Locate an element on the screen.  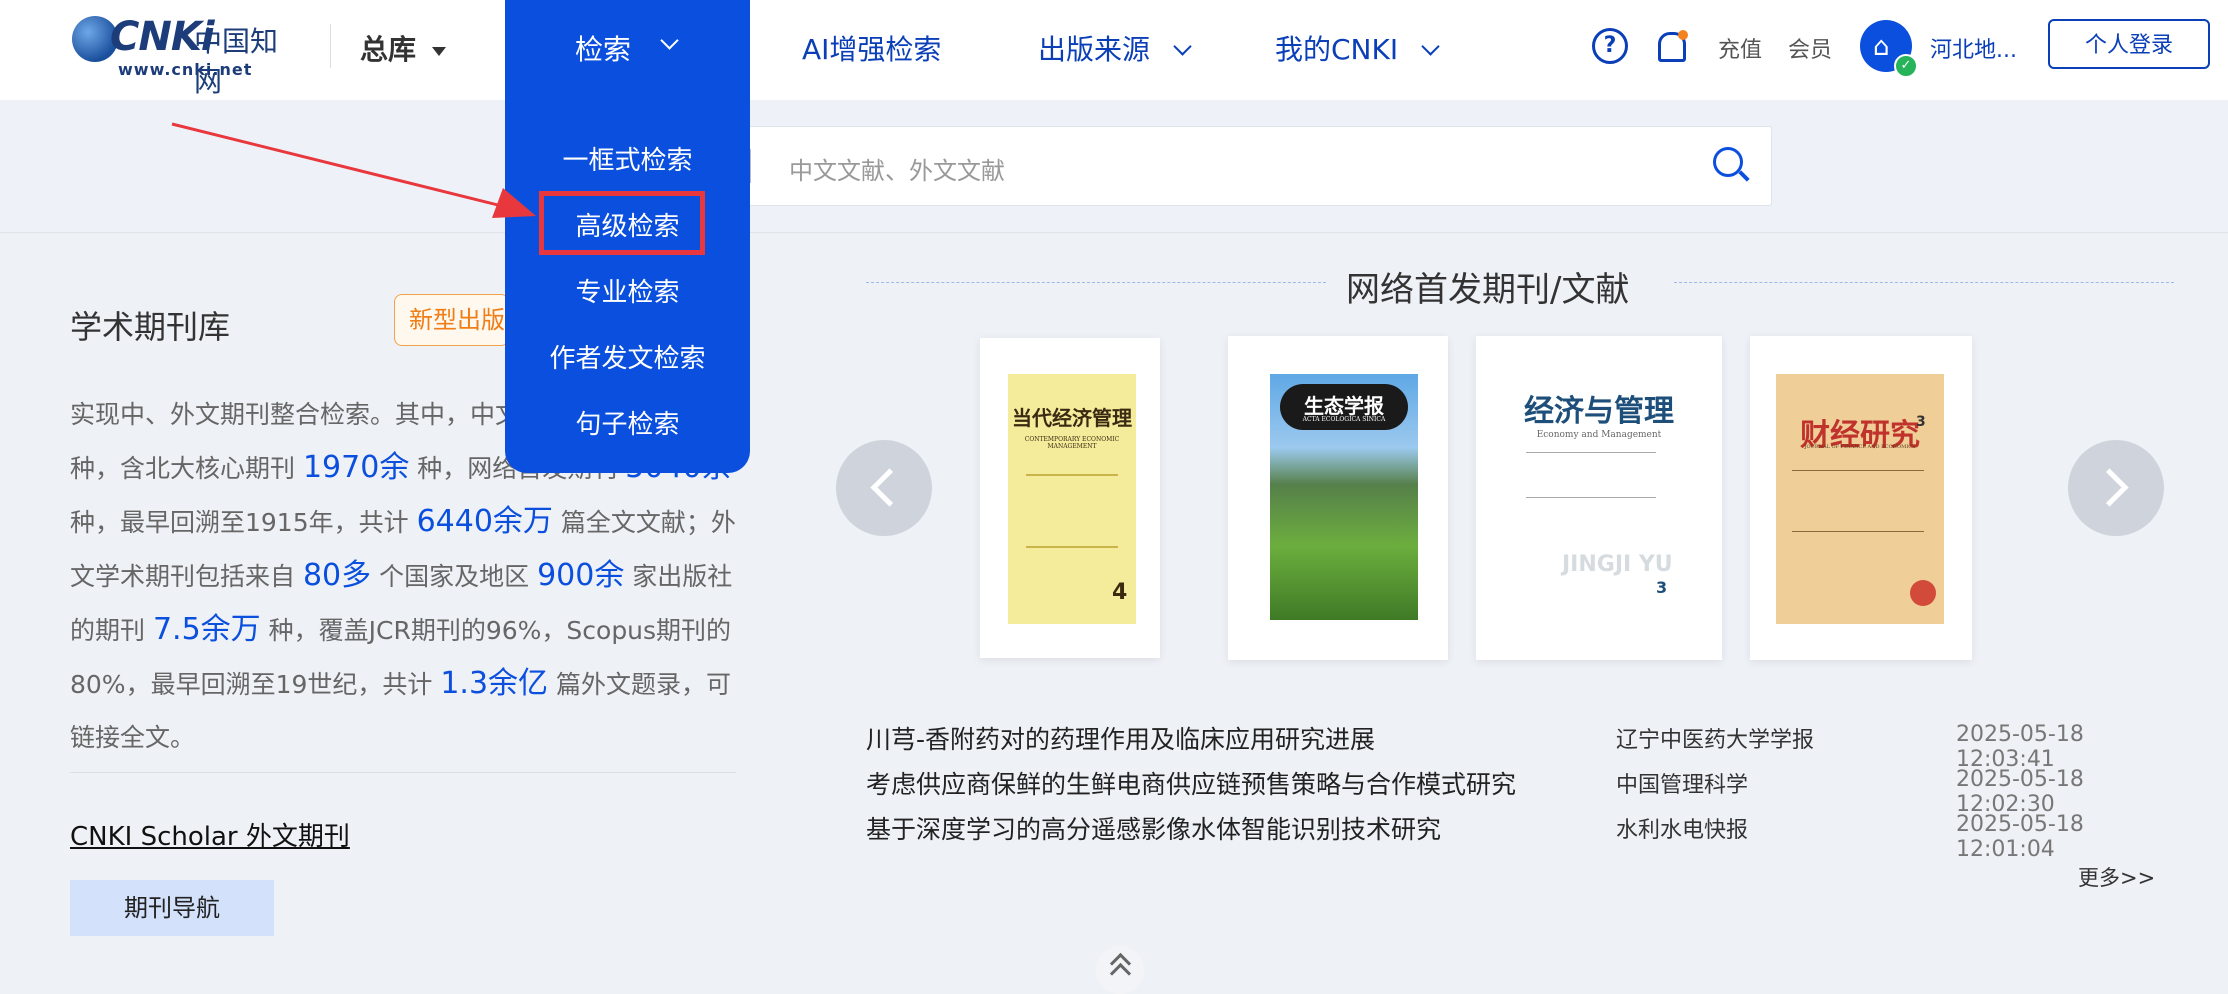
building-icon: ⌂ is located at coordinates (1881, 47).